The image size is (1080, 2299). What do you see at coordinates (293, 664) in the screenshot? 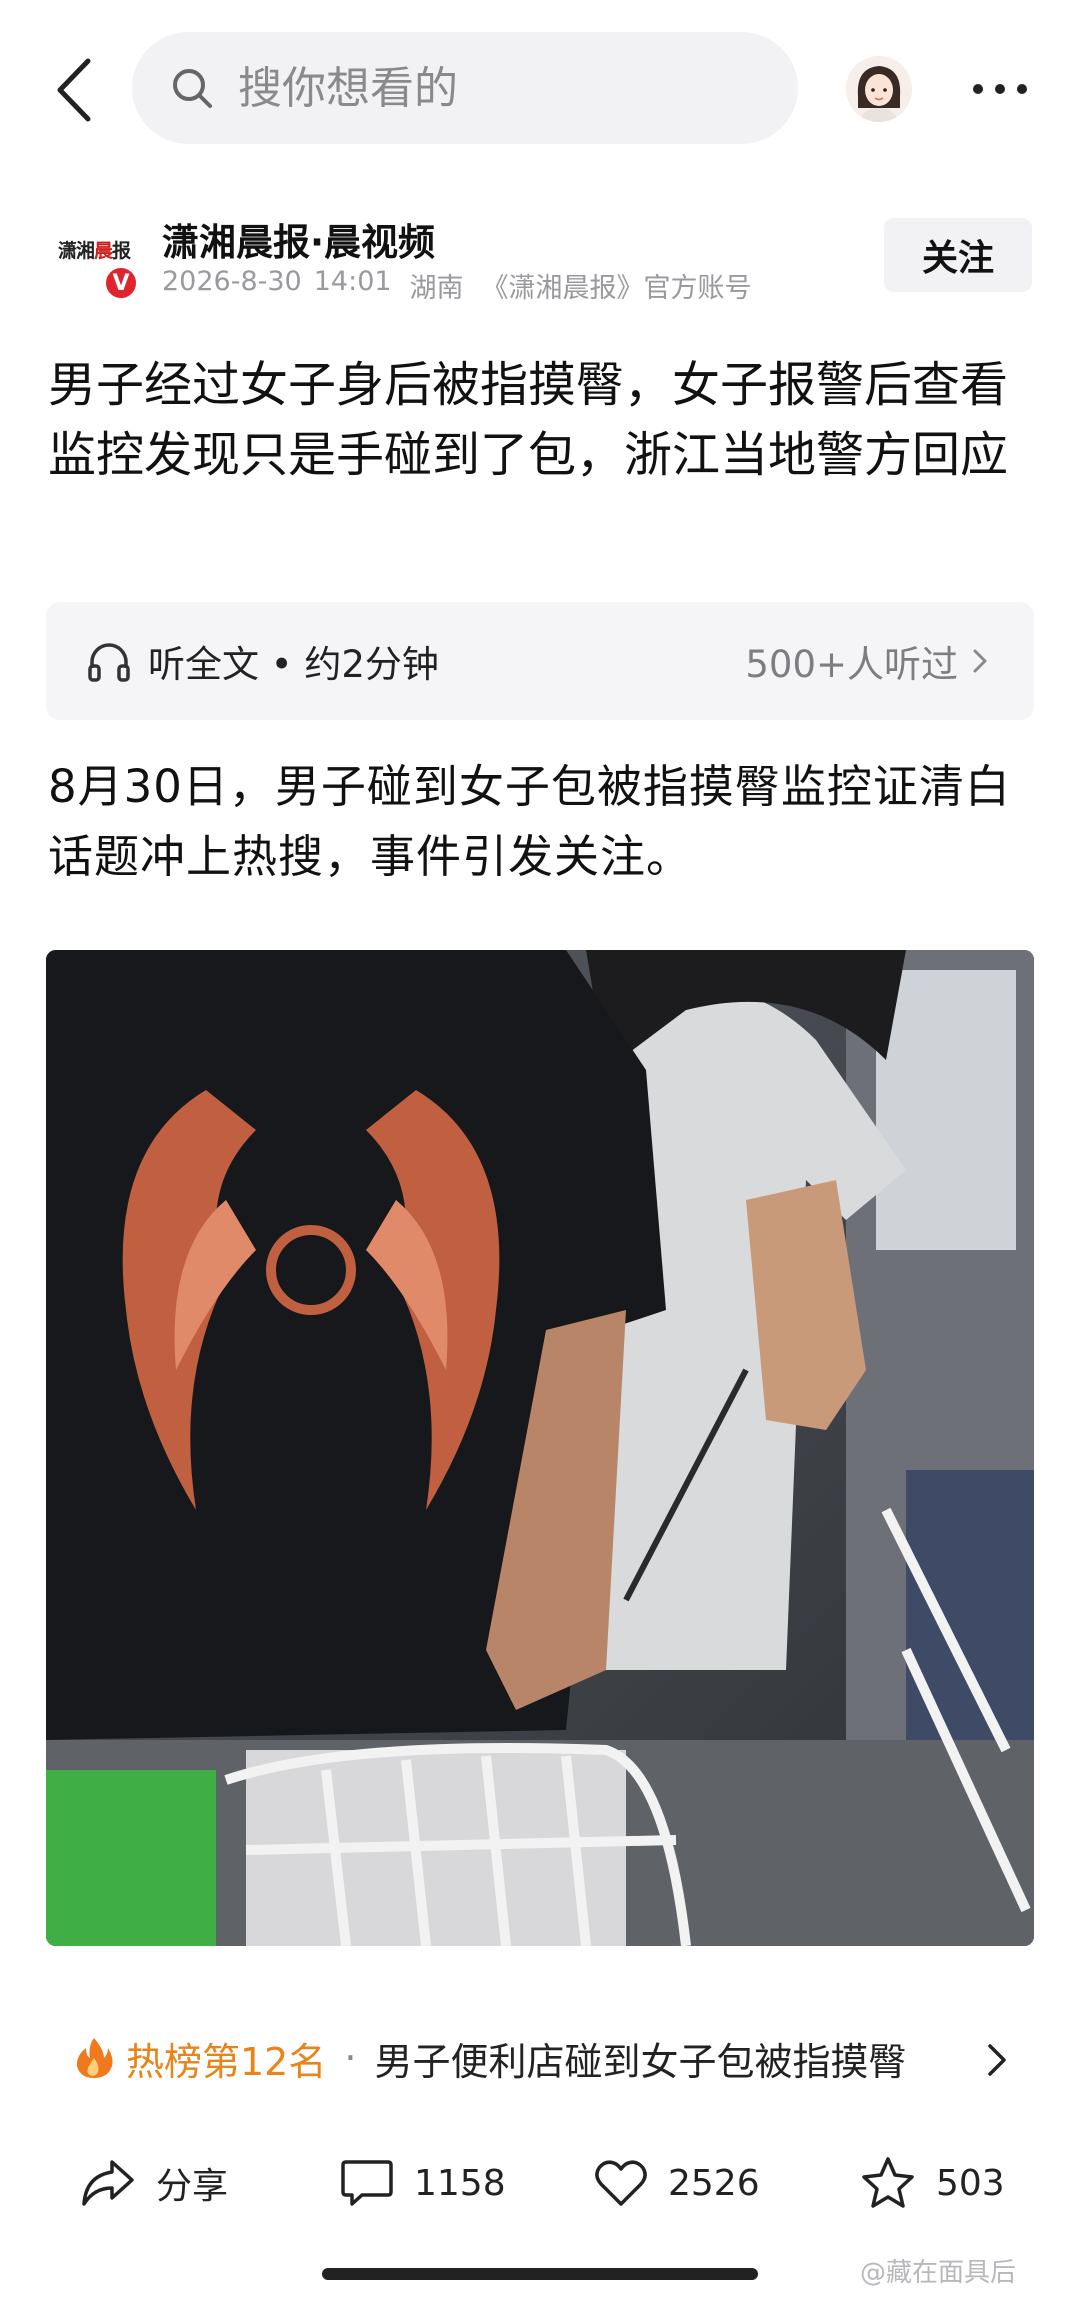
I see `listen-label: 听全文 • 约2分钟` at bounding box center [293, 664].